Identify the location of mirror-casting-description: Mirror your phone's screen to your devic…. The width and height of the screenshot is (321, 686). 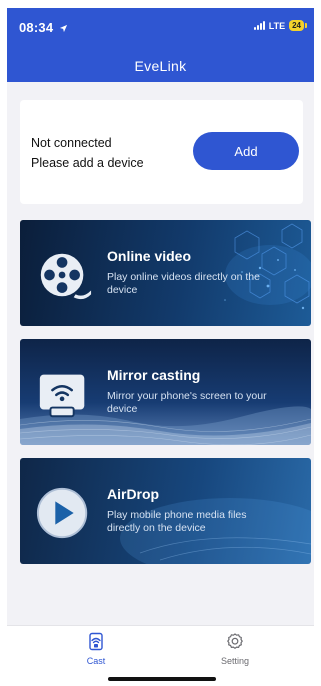
(187, 402).